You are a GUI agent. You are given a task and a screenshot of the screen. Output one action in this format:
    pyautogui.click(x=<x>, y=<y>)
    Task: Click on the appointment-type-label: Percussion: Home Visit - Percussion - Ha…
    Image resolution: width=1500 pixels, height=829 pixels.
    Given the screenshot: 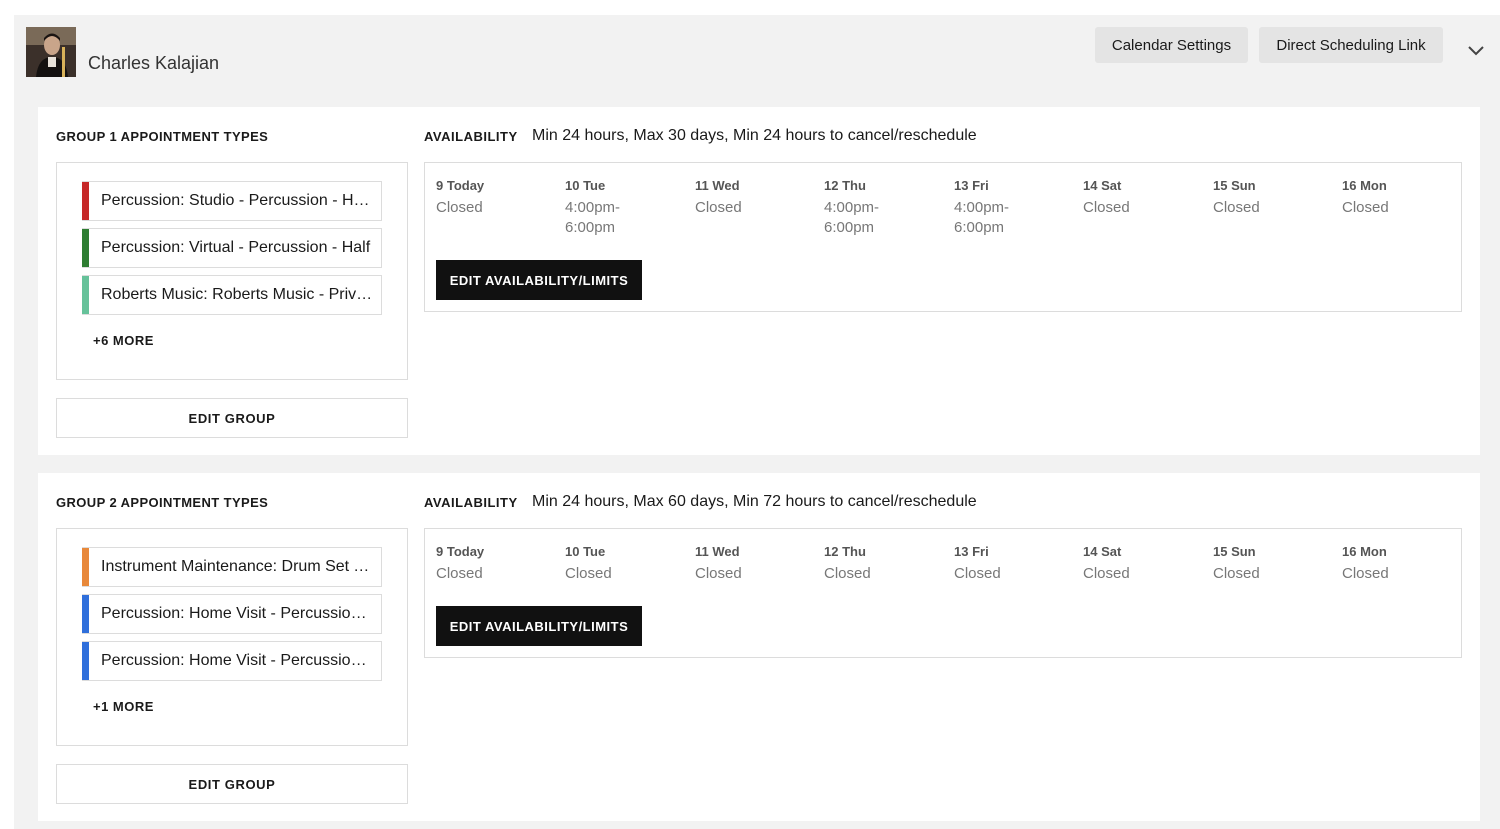 What is the action you would take?
    pyautogui.click(x=241, y=613)
    